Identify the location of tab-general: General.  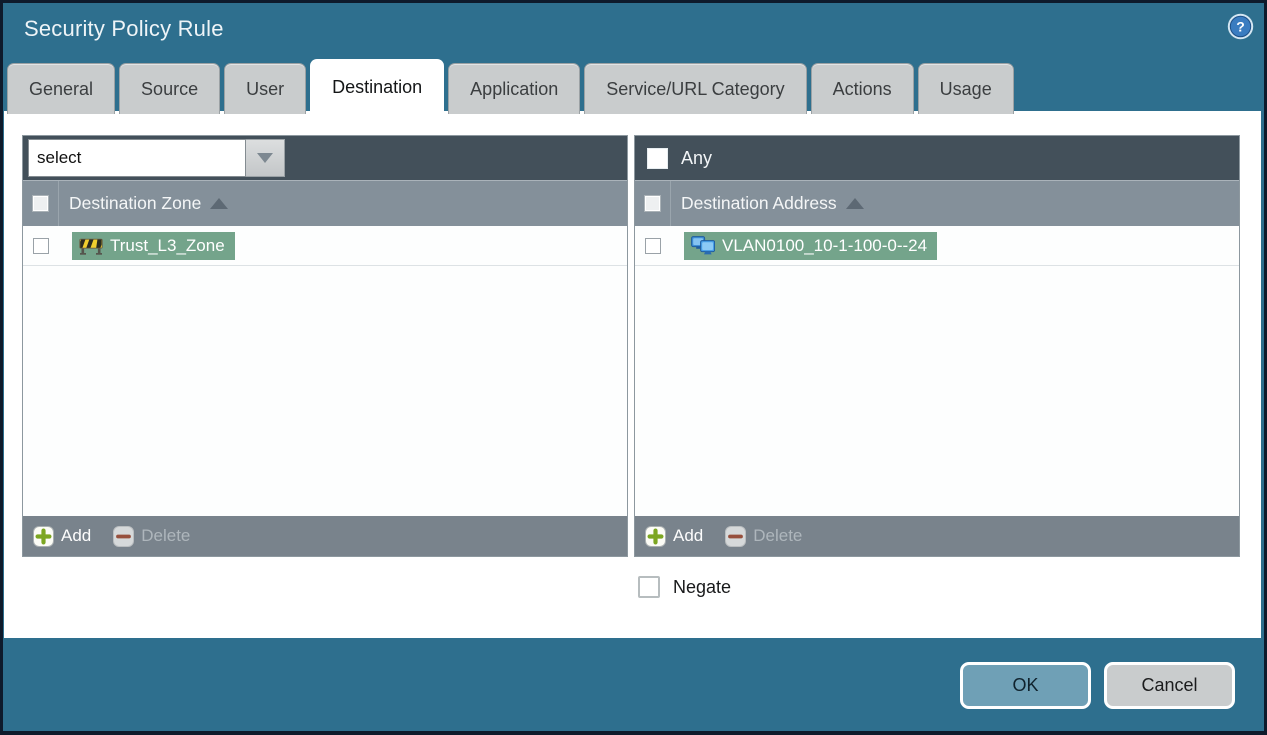
(61, 88).